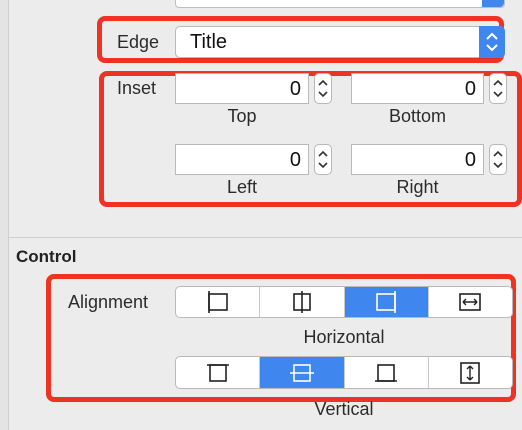 This screenshot has width=522, height=430. I want to click on inset-label: Inset, so click(137, 88).